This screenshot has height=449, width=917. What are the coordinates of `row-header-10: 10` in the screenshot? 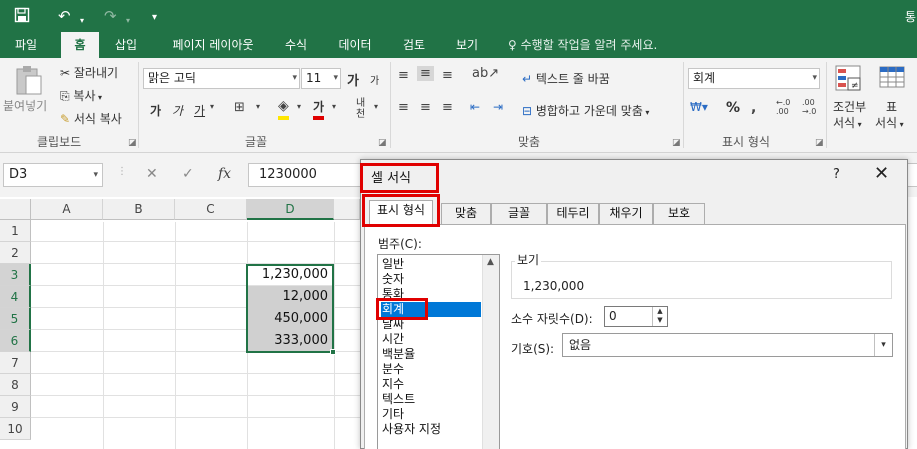 It's located at (15, 429).